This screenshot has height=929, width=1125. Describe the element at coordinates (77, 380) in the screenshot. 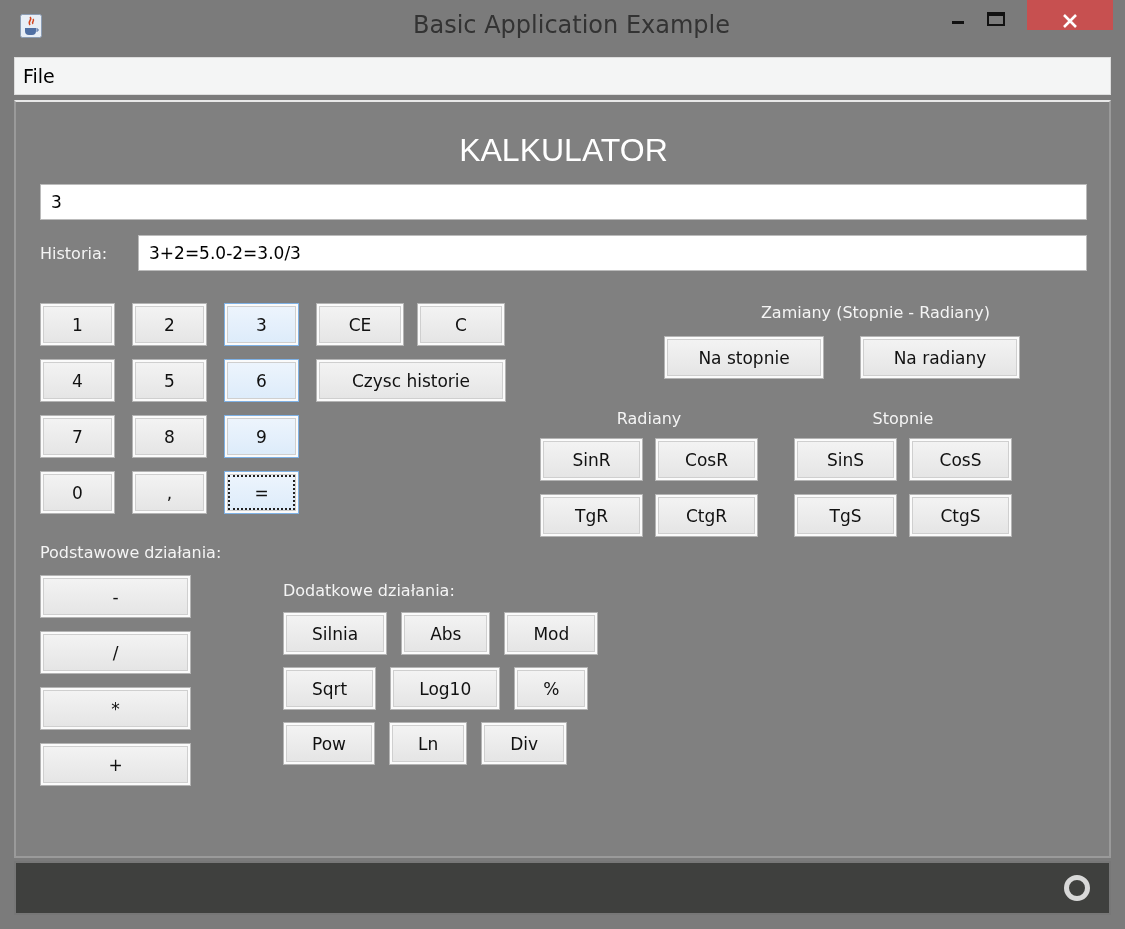

I see `keypad-button: 4` at that location.